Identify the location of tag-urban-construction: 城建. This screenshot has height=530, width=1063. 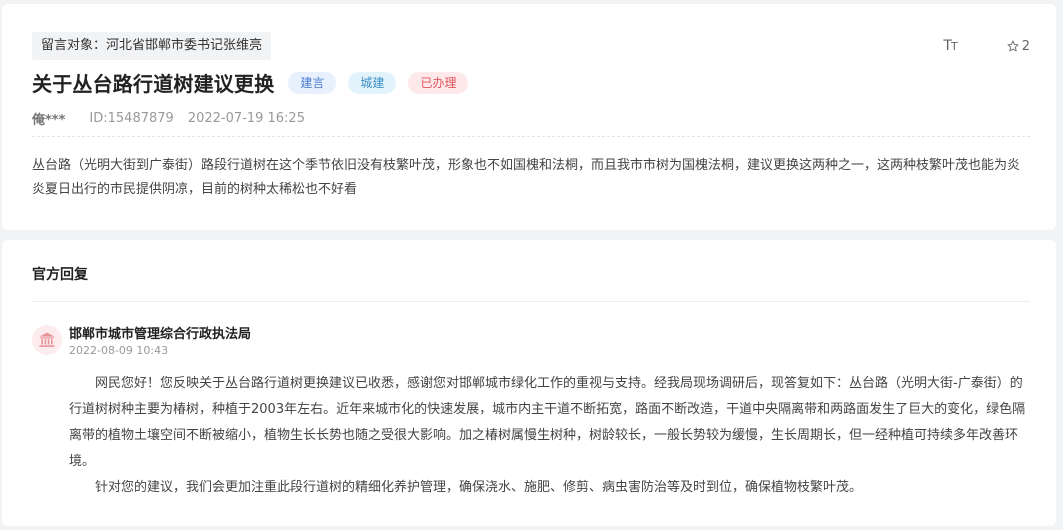
(372, 82).